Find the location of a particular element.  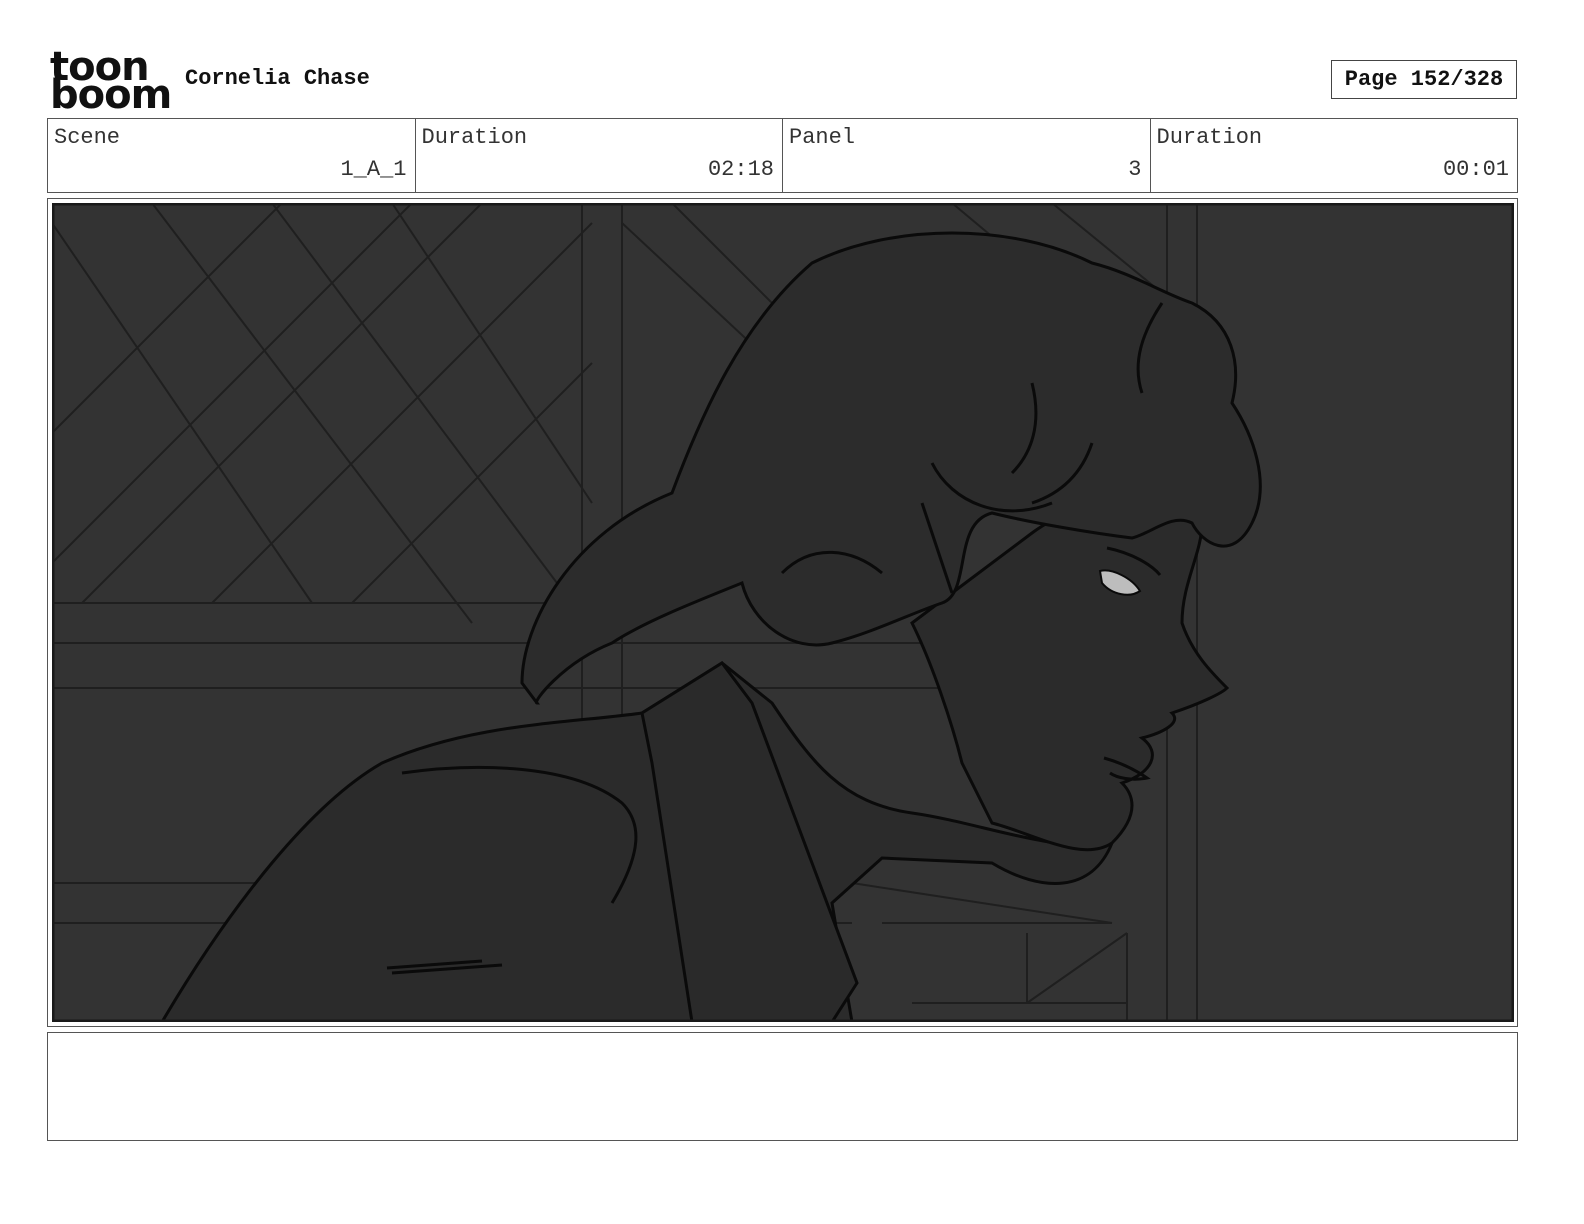

panel-notes is located at coordinates (782, 1086).